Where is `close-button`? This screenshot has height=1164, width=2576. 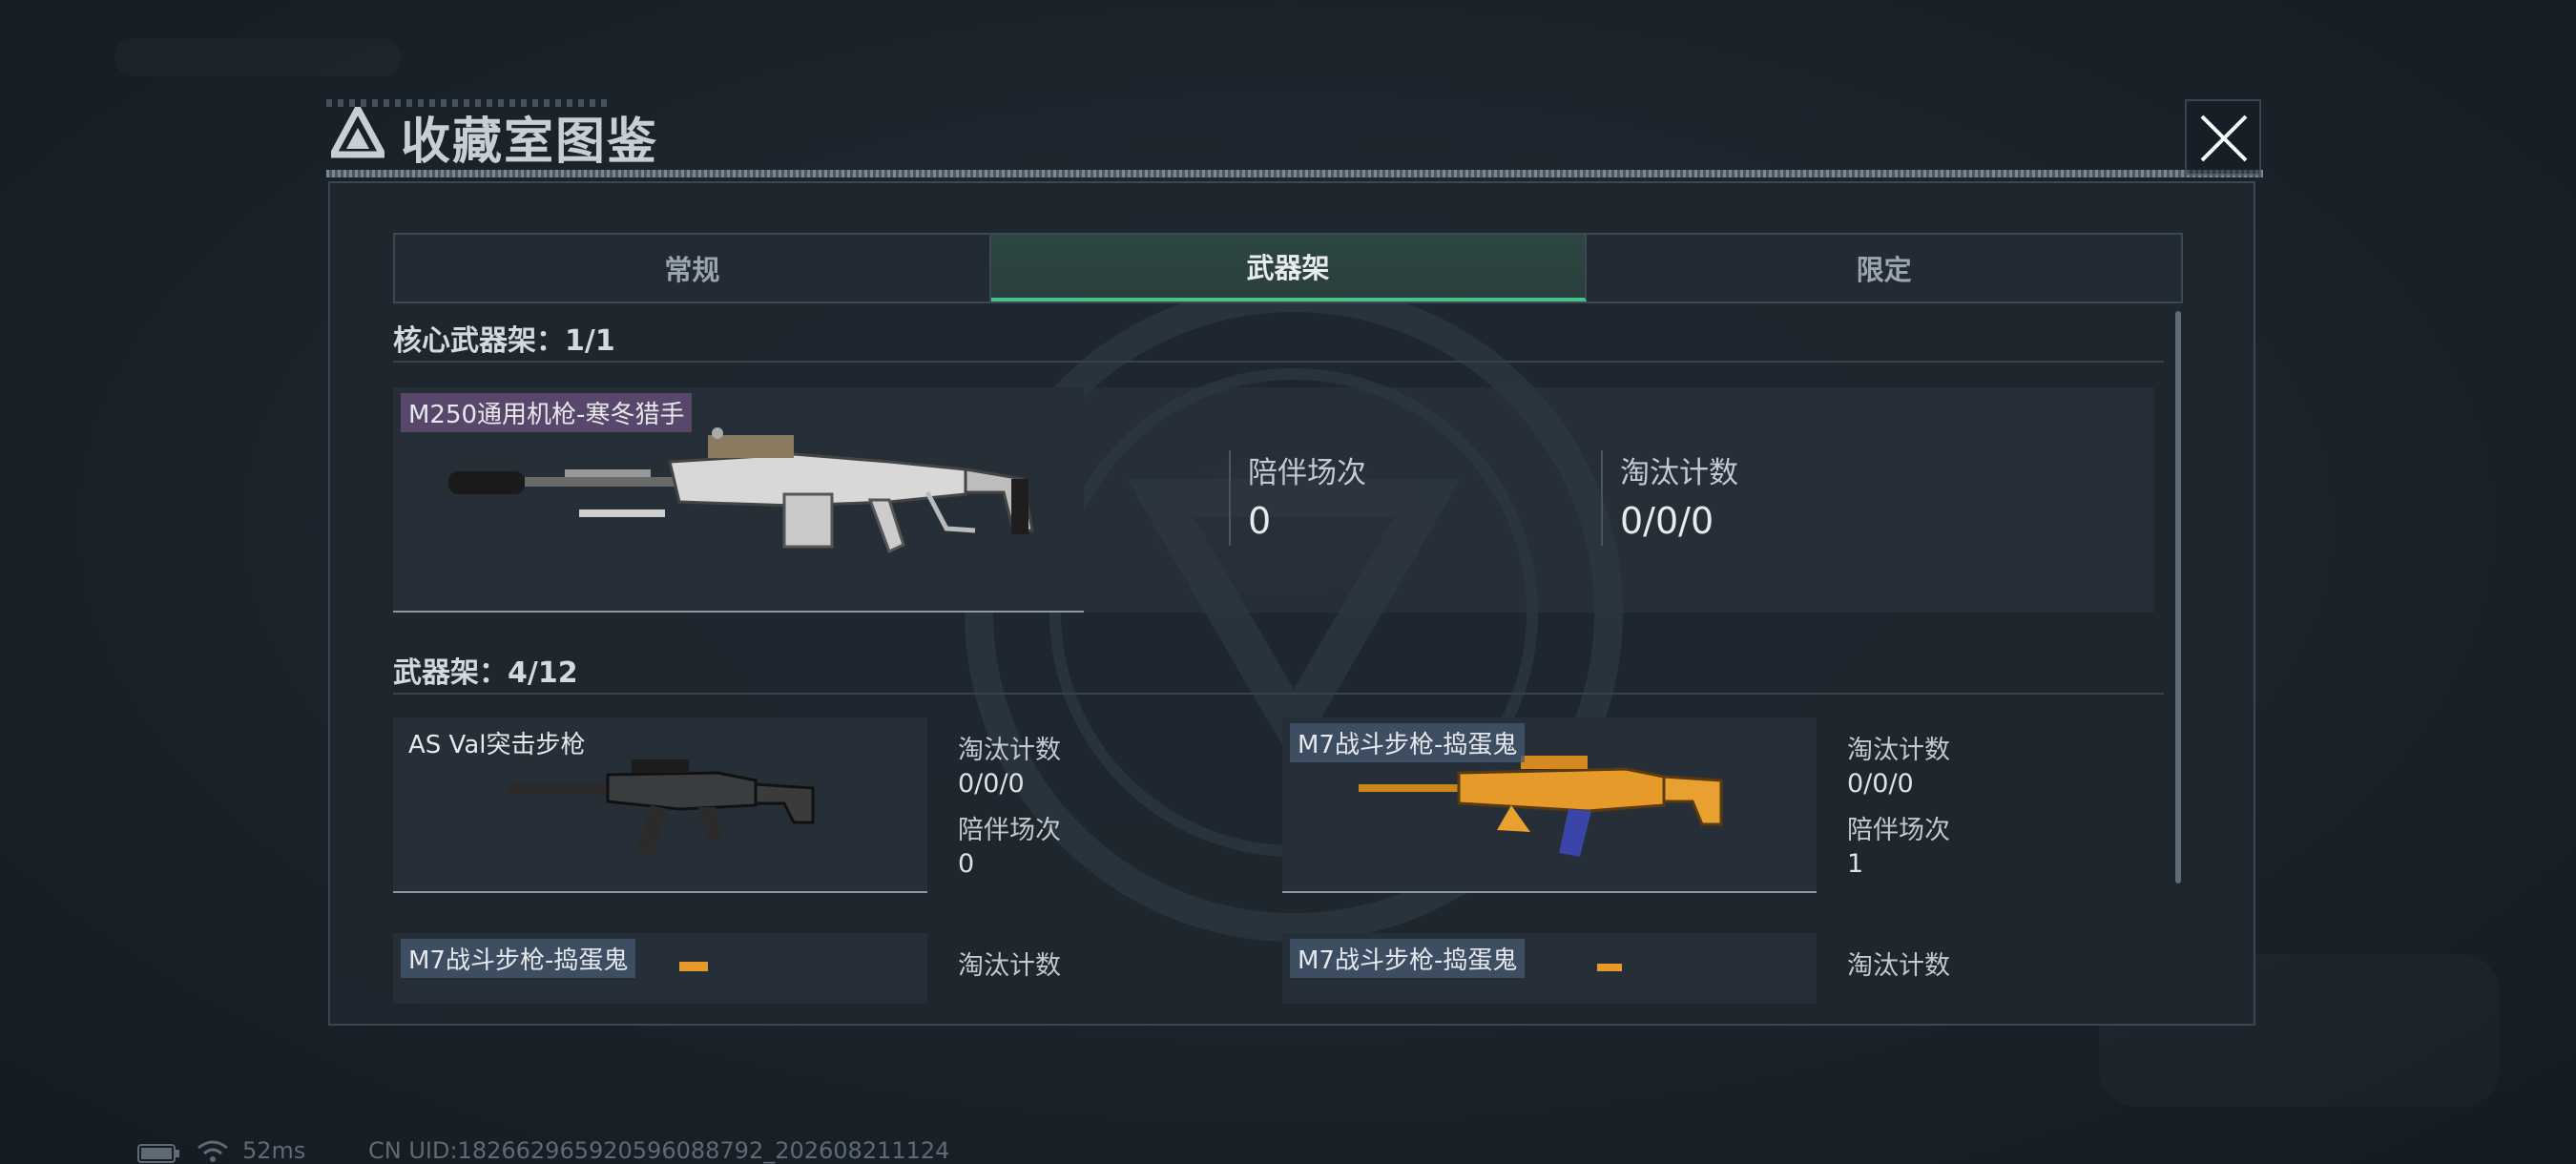 close-button is located at coordinates (2223, 137).